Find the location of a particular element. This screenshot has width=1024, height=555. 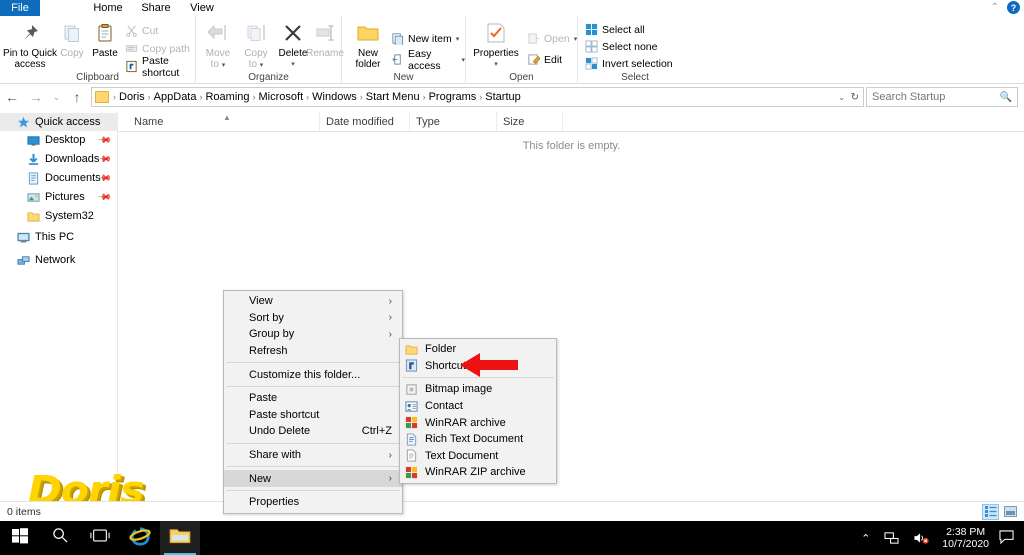

tab-home: Home is located at coordinates (108, 8).